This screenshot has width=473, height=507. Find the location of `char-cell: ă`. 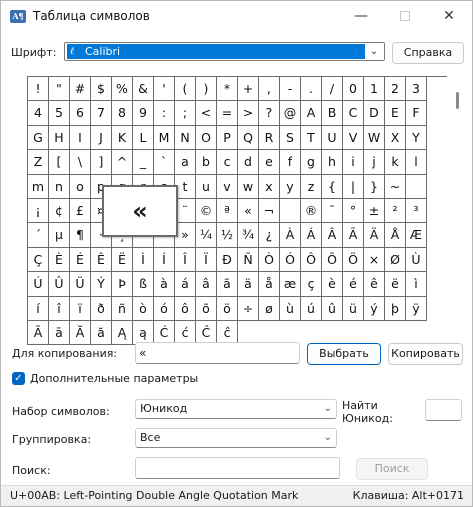

char-cell: ă is located at coordinates (101, 333).